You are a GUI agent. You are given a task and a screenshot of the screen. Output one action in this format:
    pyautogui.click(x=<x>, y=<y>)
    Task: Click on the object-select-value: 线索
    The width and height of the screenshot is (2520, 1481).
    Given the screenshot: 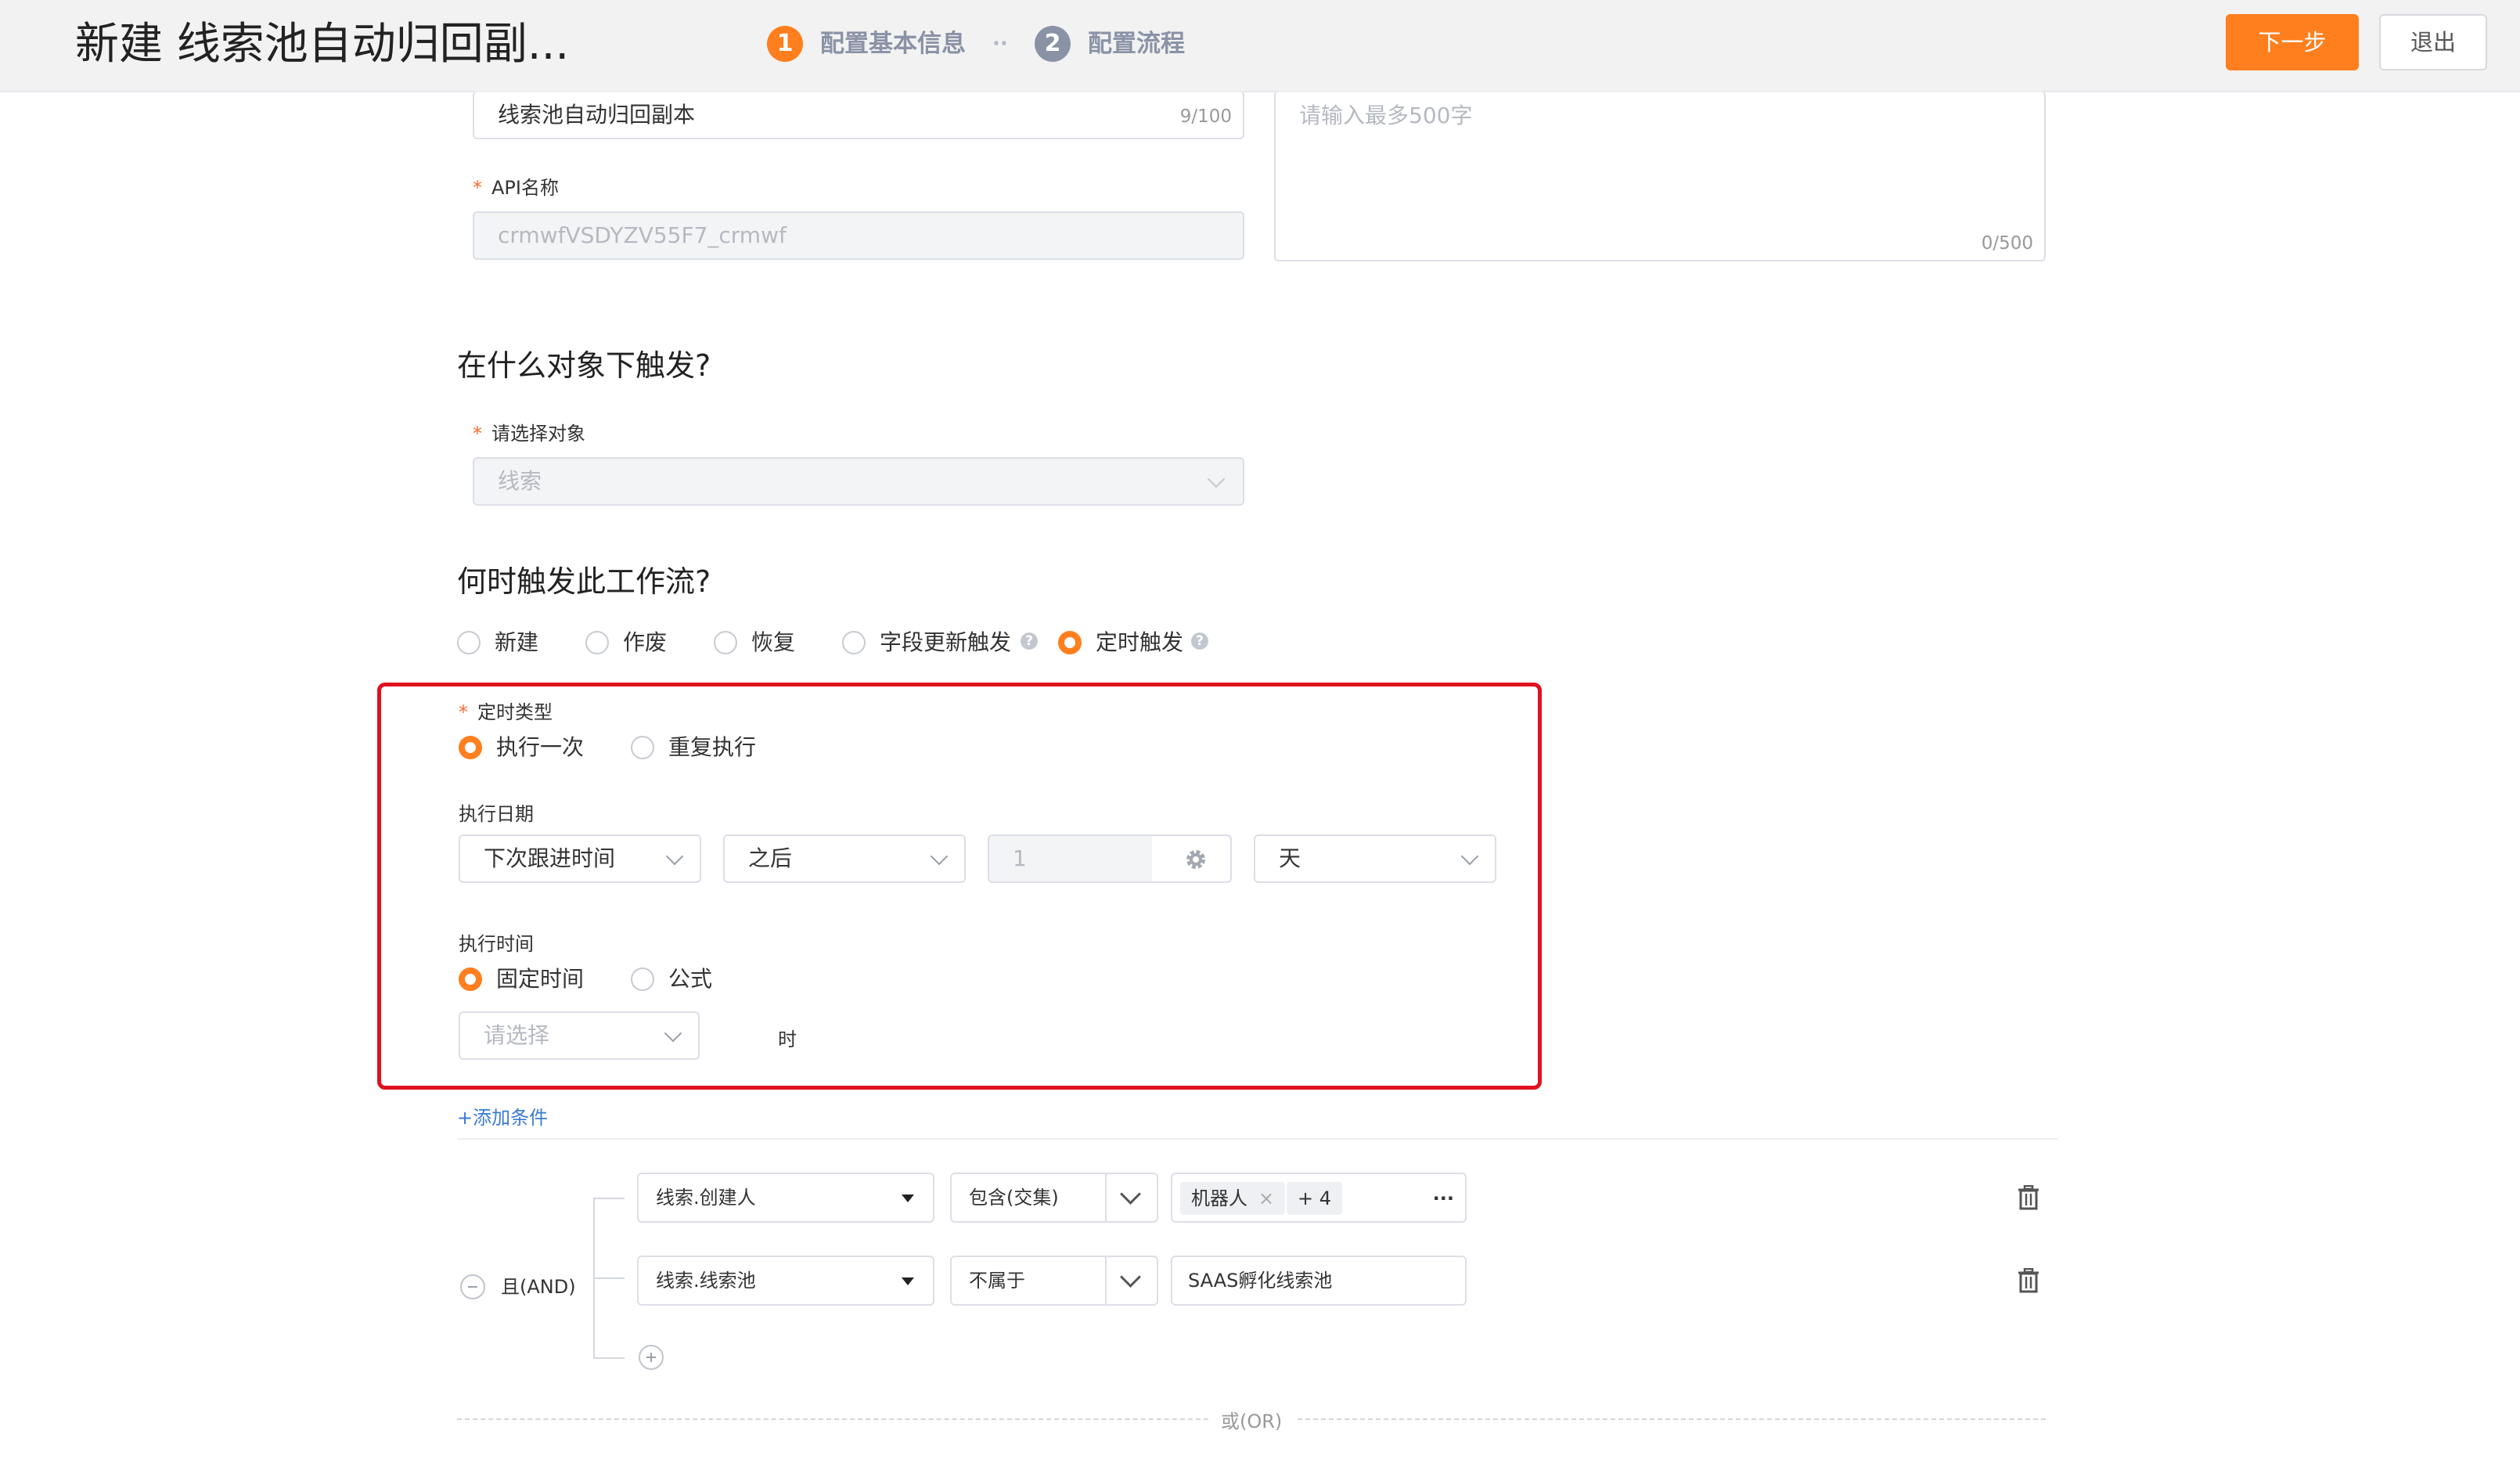 What is the action you would take?
    pyautogui.click(x=520, y=481)
    